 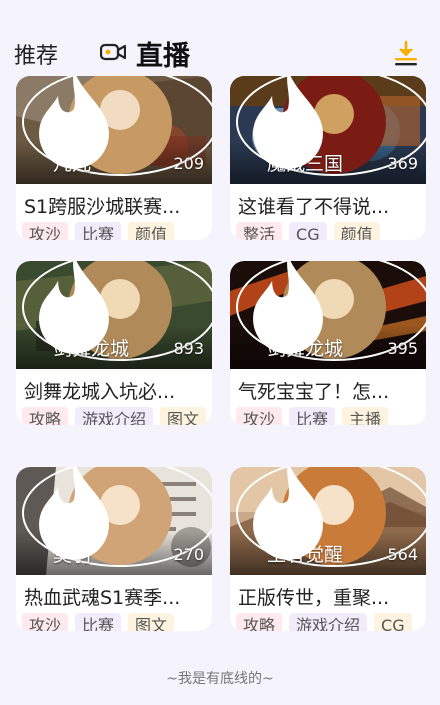 I want to click on stream-thumbnail: 王者觉醒 564, so click(x=328, y=521).